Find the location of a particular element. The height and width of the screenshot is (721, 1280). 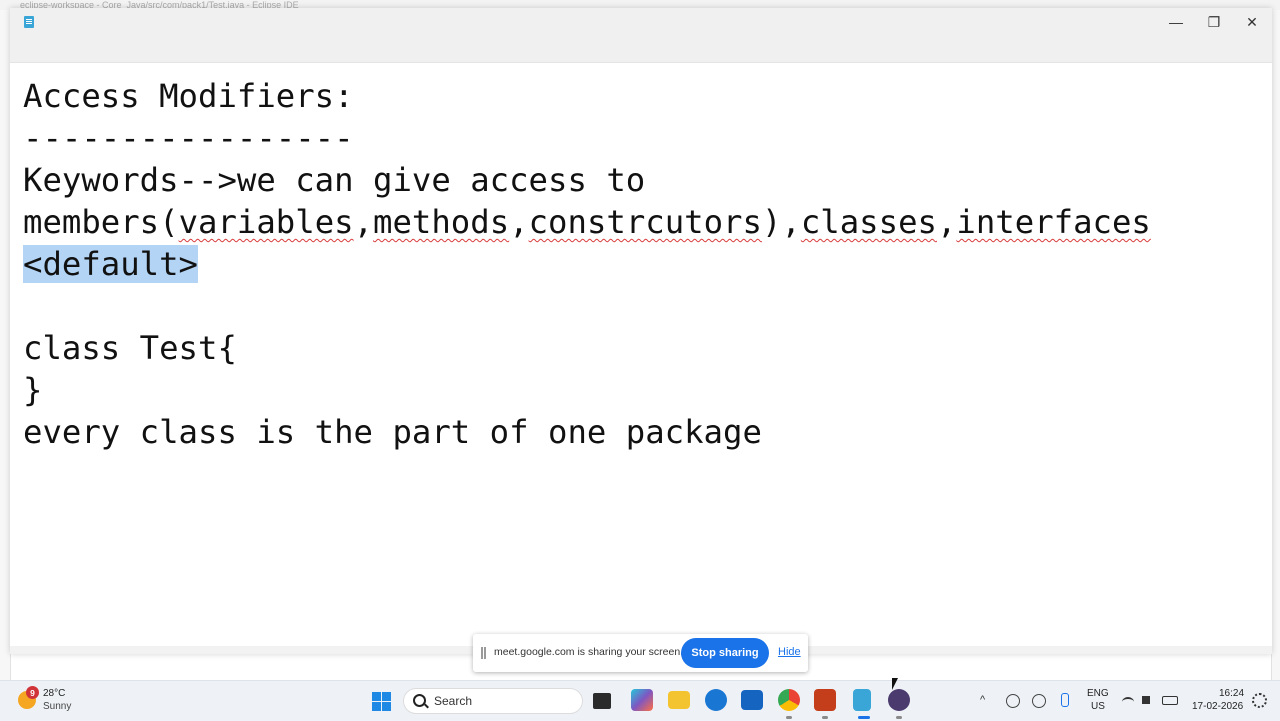

punct-close-paren: ), is located at coordinates (781, 222).